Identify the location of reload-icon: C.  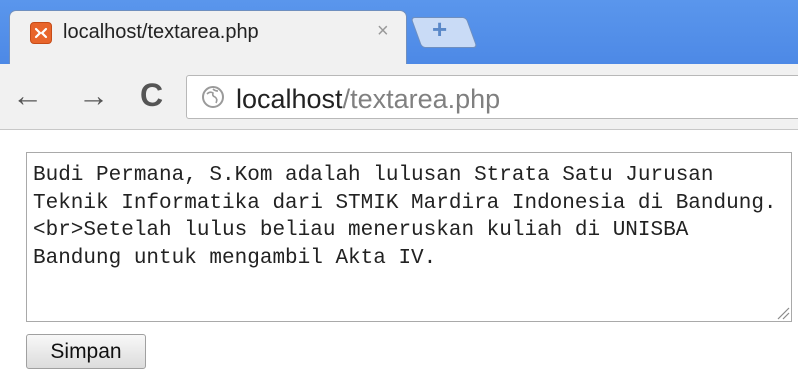
(151, 95).